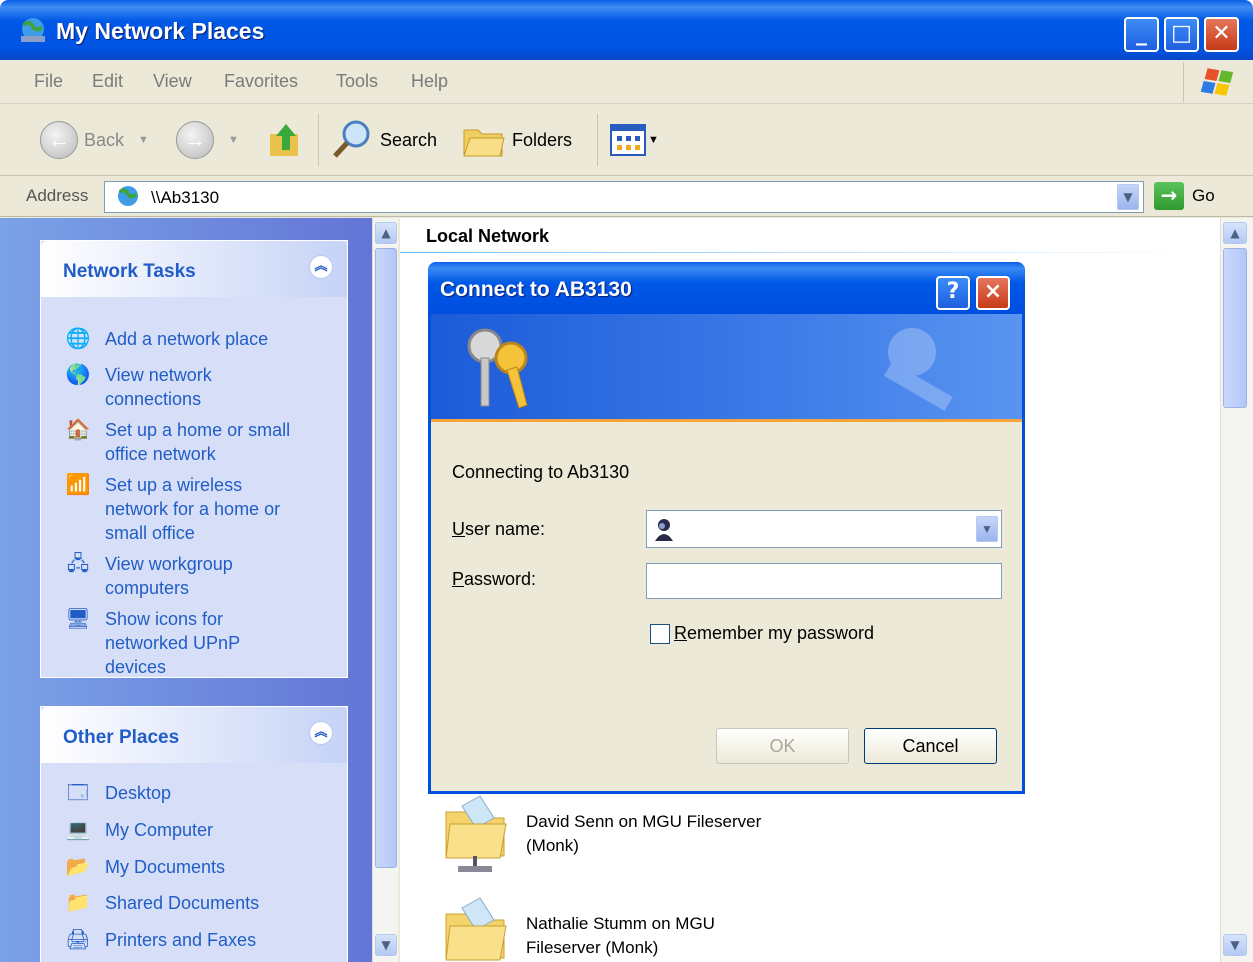 Image resolution: width=1253 pixels, height=962 pixels. What do you see at coordinates (1184, 196) in the screenshot?
I see `go-button: → Go` at bounding box center [1184, 196].